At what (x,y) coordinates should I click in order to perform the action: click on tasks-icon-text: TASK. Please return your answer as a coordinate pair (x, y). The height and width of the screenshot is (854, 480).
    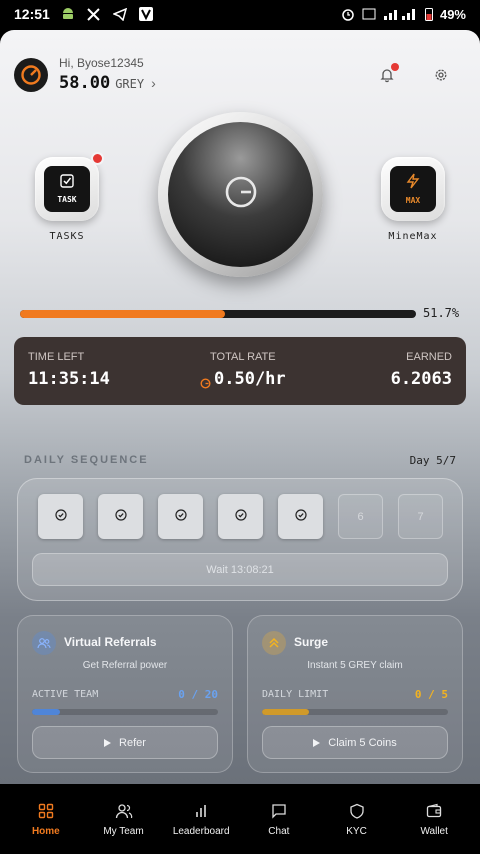
    Looking at the image, I should click on (67, 199).